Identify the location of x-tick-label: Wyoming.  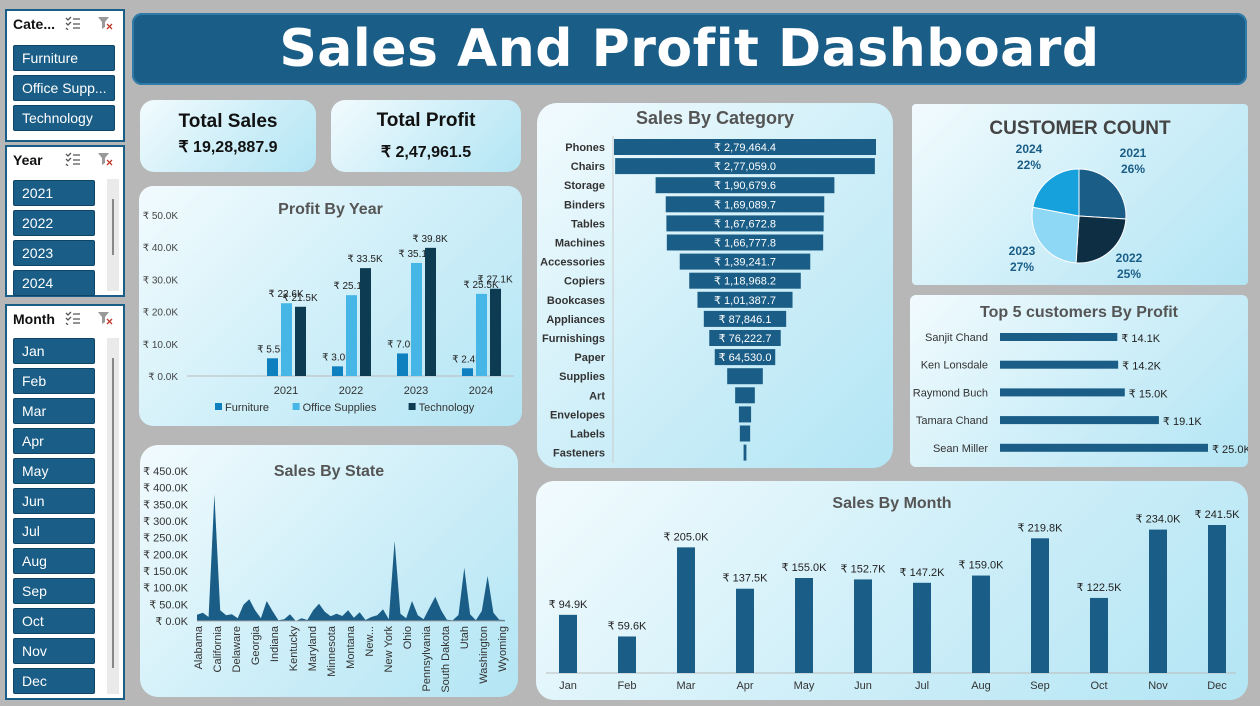
(503, 649).